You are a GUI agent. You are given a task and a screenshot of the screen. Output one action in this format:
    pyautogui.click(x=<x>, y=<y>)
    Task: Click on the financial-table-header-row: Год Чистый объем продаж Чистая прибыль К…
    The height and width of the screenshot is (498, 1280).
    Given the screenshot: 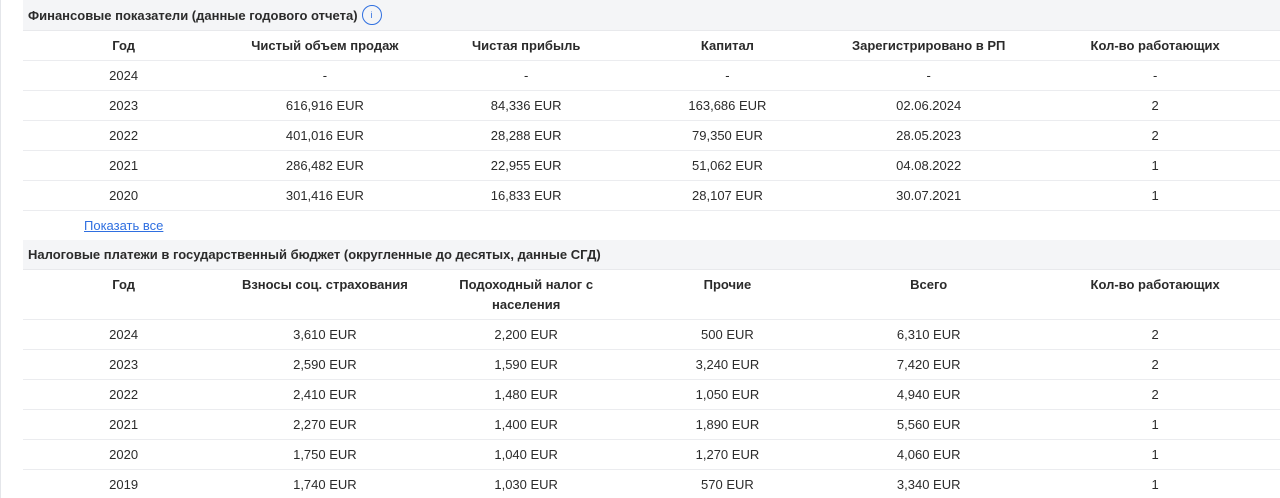 What is the action you would take?
    pyautogui.click(x=651, y=45)
    